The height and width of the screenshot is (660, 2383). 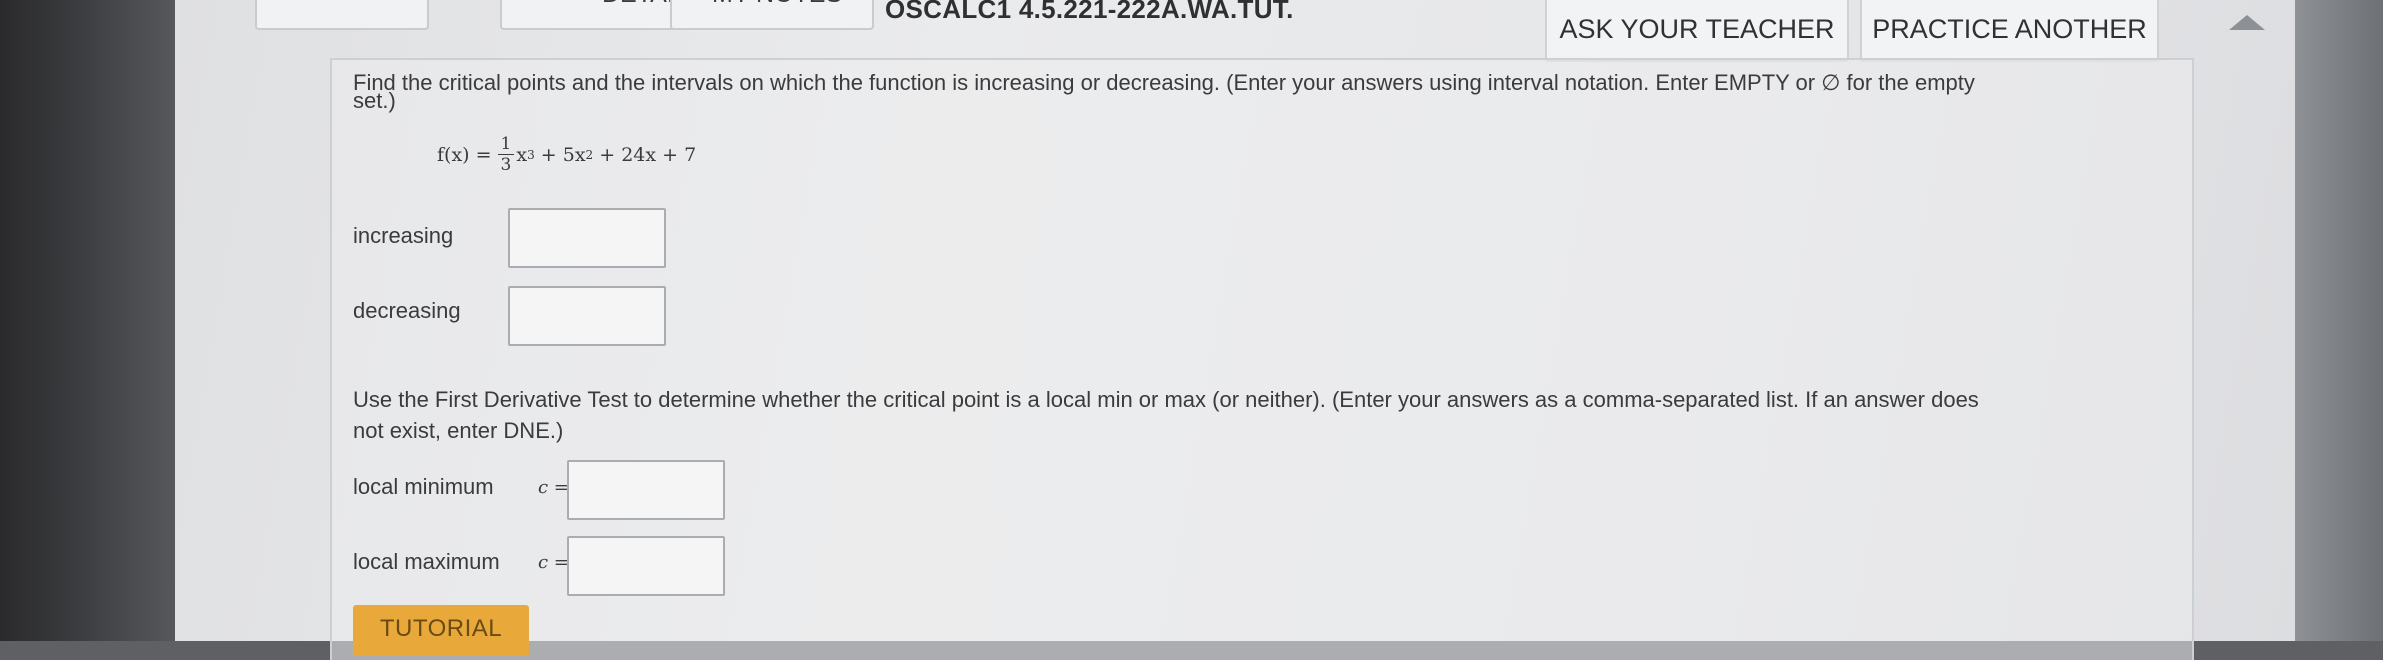 What do you see at coordinates (522, 154) in the screenshot?
I see `term1-base: x` at bounding box center [522, 154].